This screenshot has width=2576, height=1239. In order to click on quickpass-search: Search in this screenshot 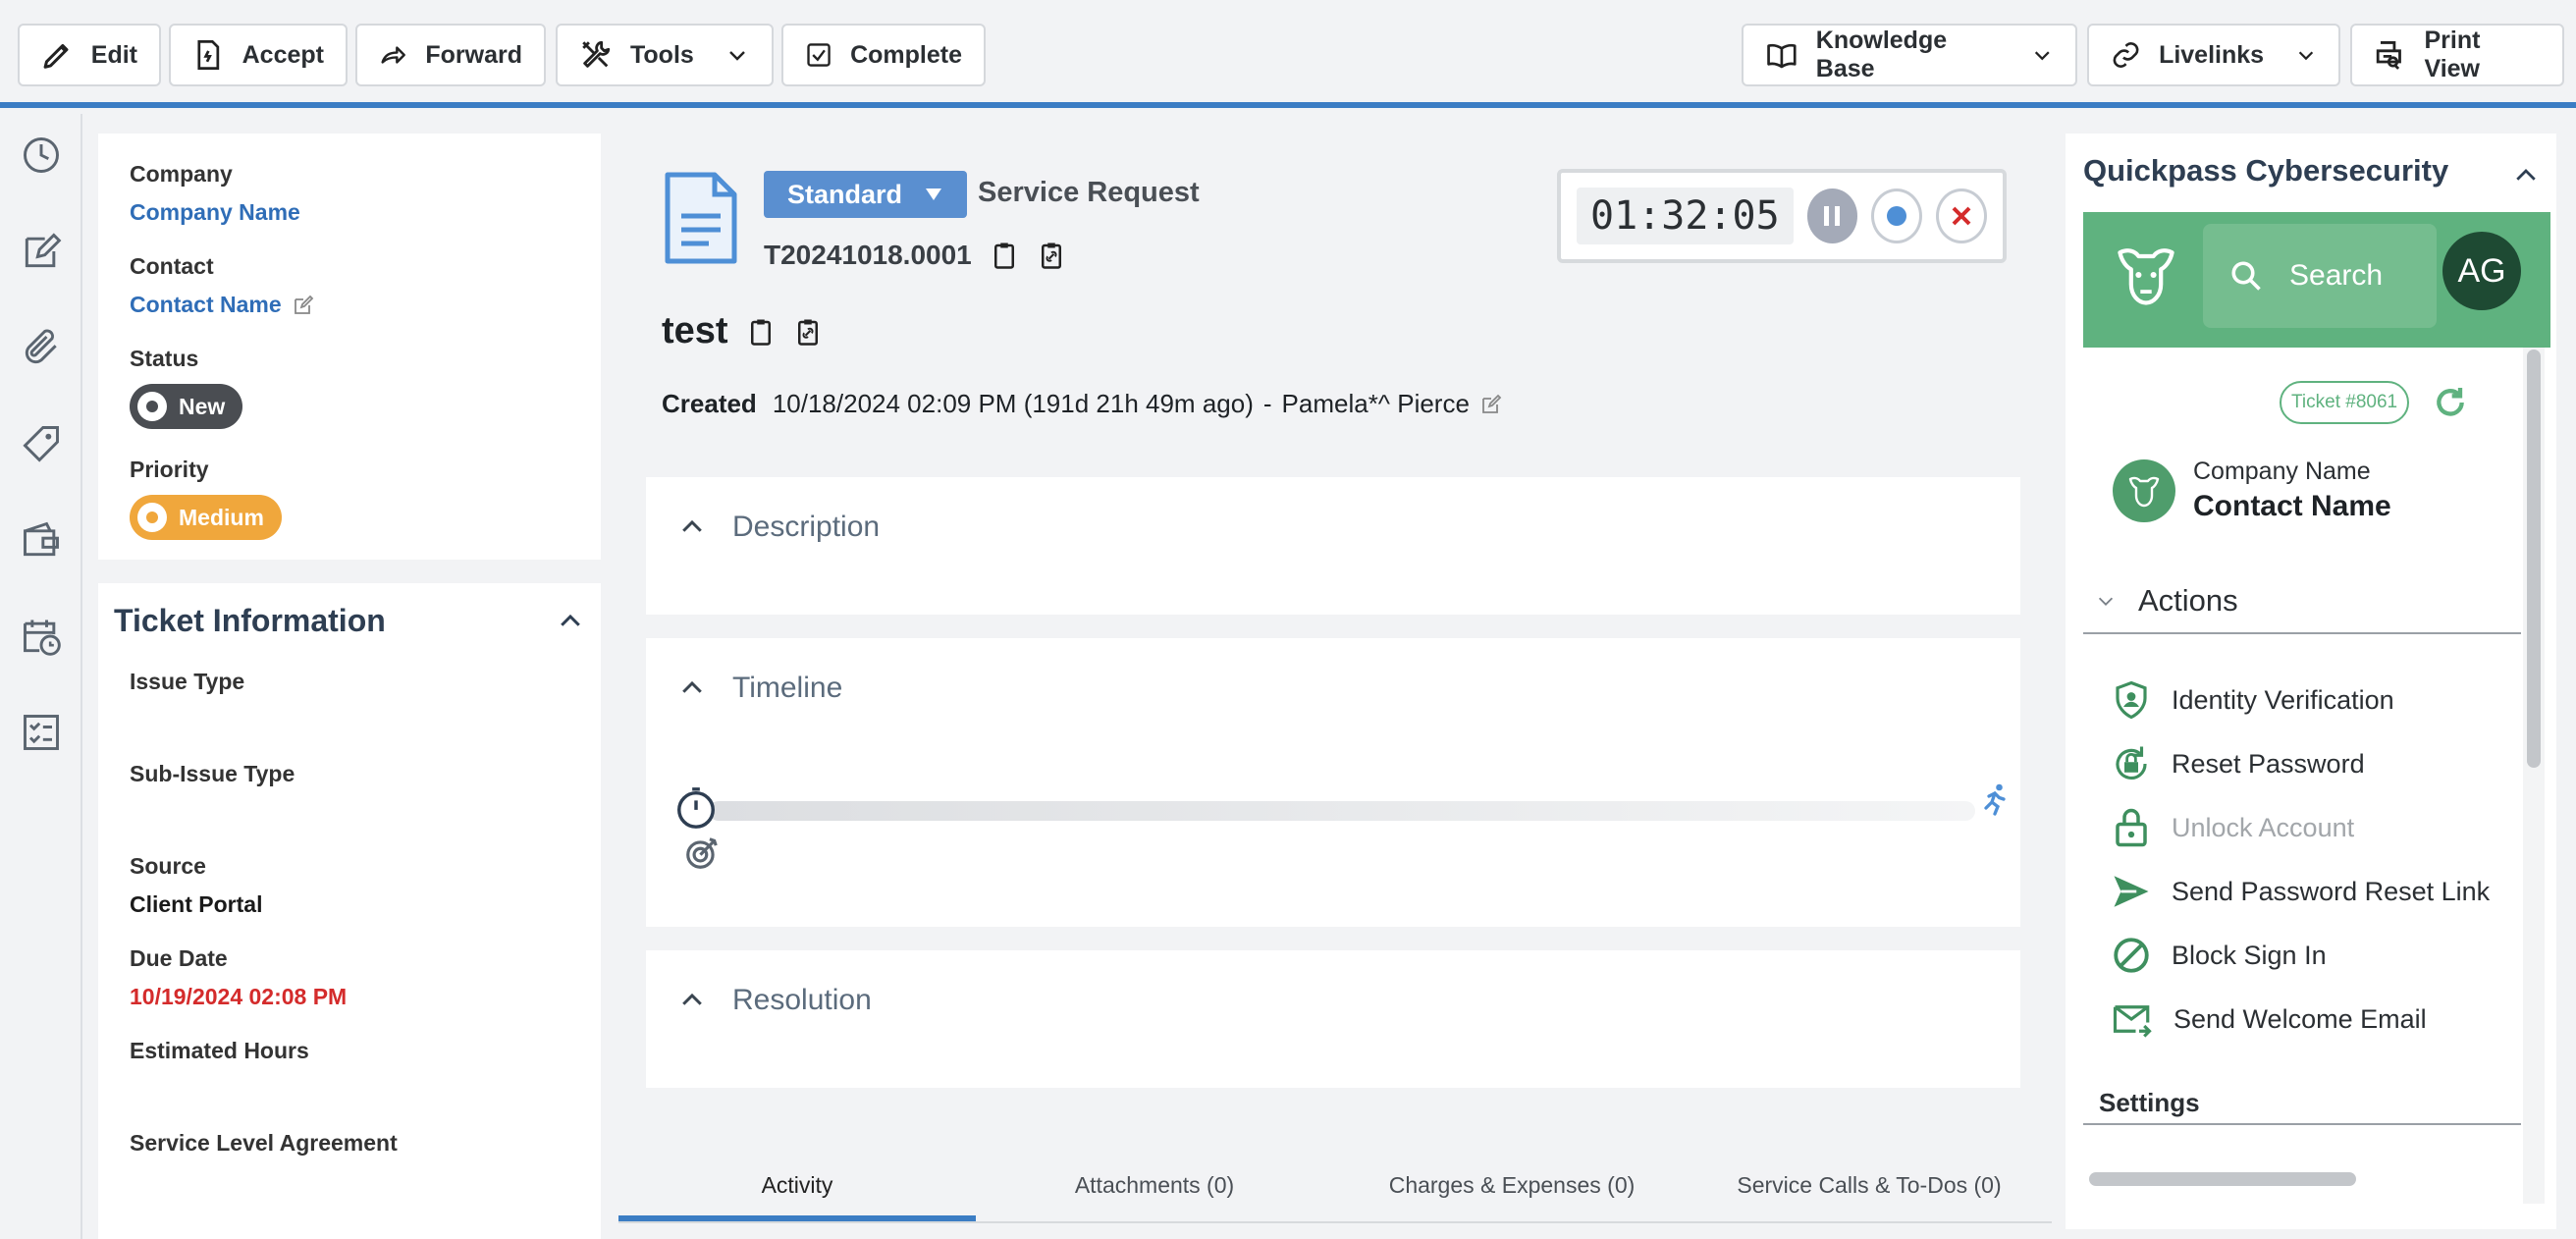, I will do `click(2320, 276)`.